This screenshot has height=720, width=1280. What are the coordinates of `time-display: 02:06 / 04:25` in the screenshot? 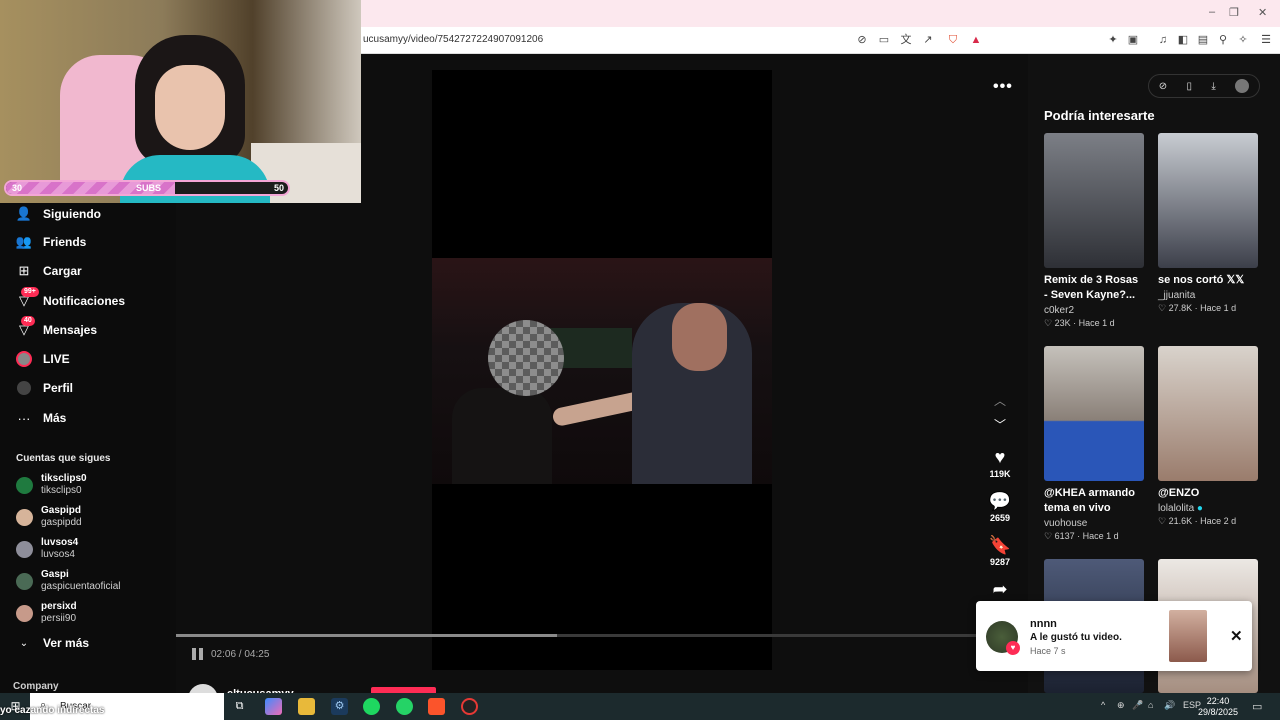 It's located at (240, 654).